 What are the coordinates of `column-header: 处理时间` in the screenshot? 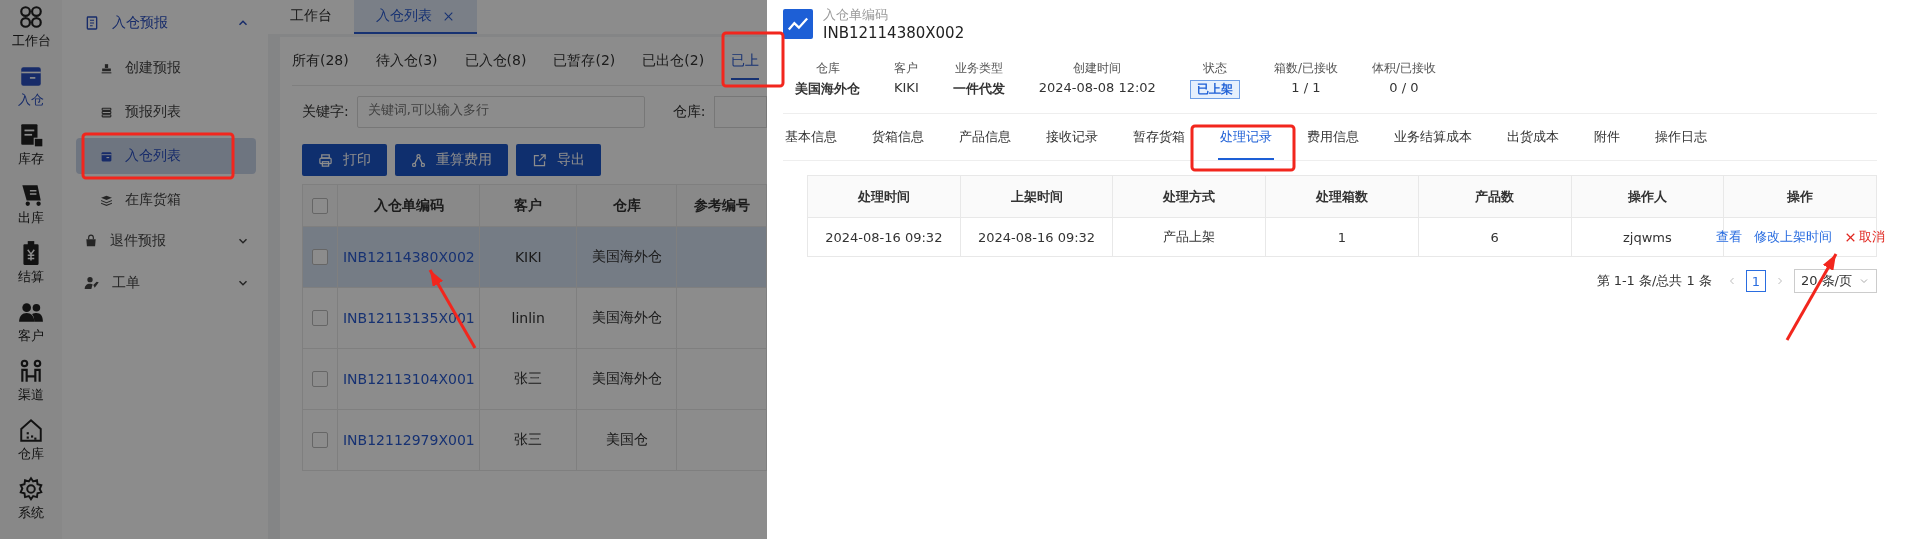 It's located at (884, 196).